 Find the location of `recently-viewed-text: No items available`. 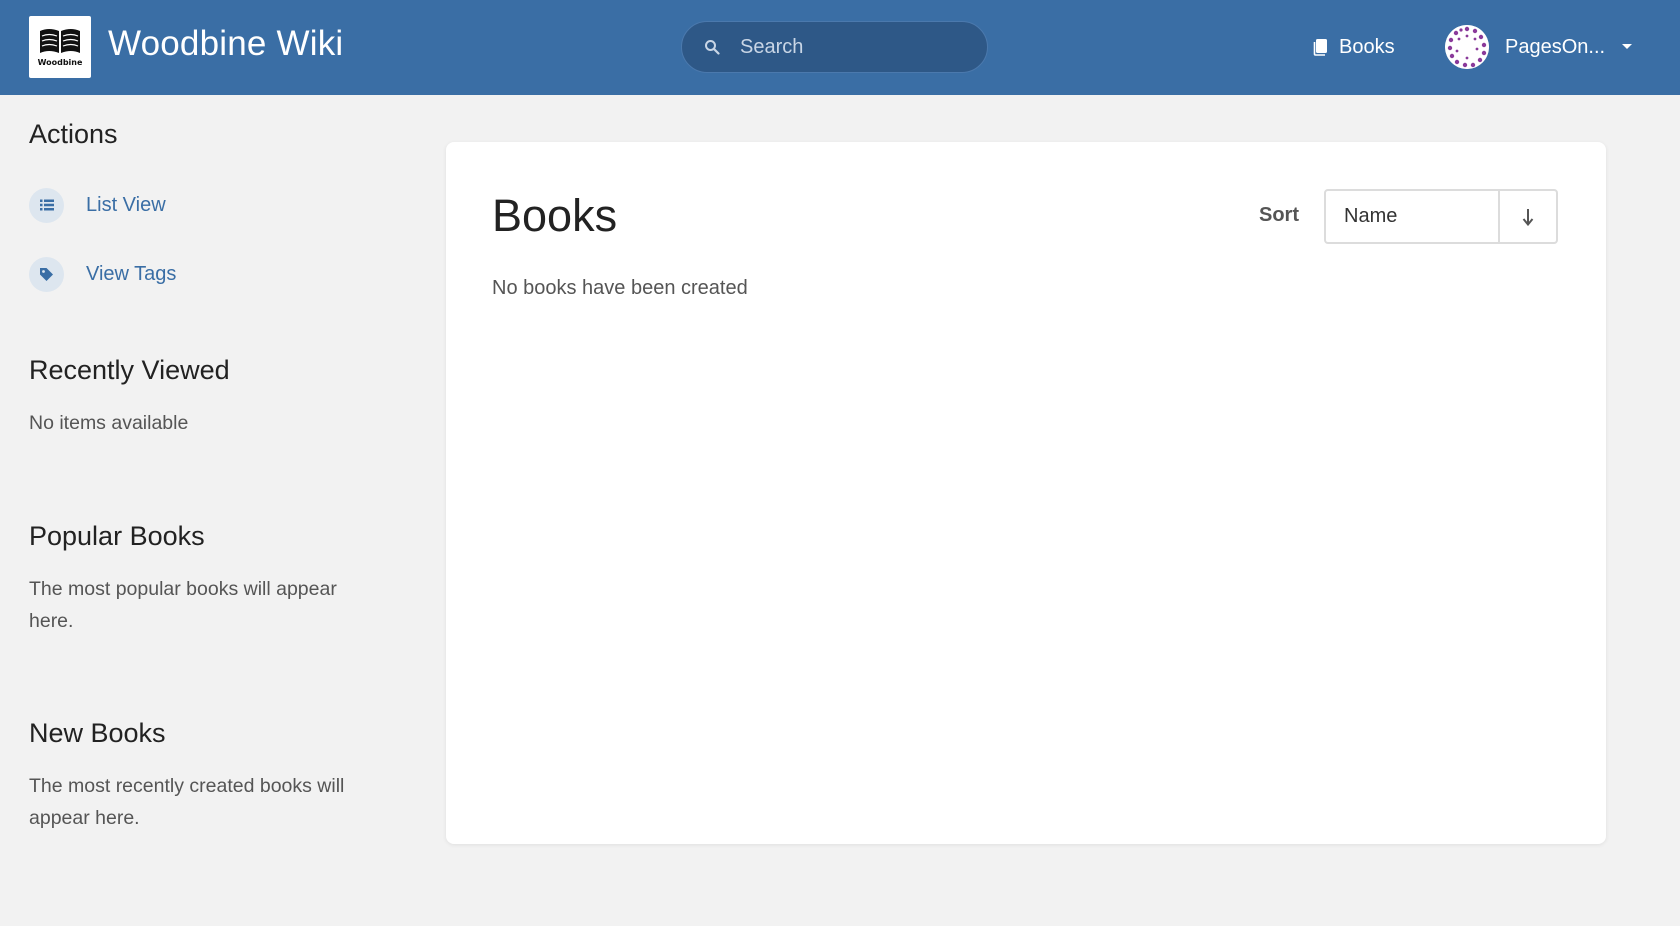

recently-viewed-text: No items available is located at coordinates (109, 423).